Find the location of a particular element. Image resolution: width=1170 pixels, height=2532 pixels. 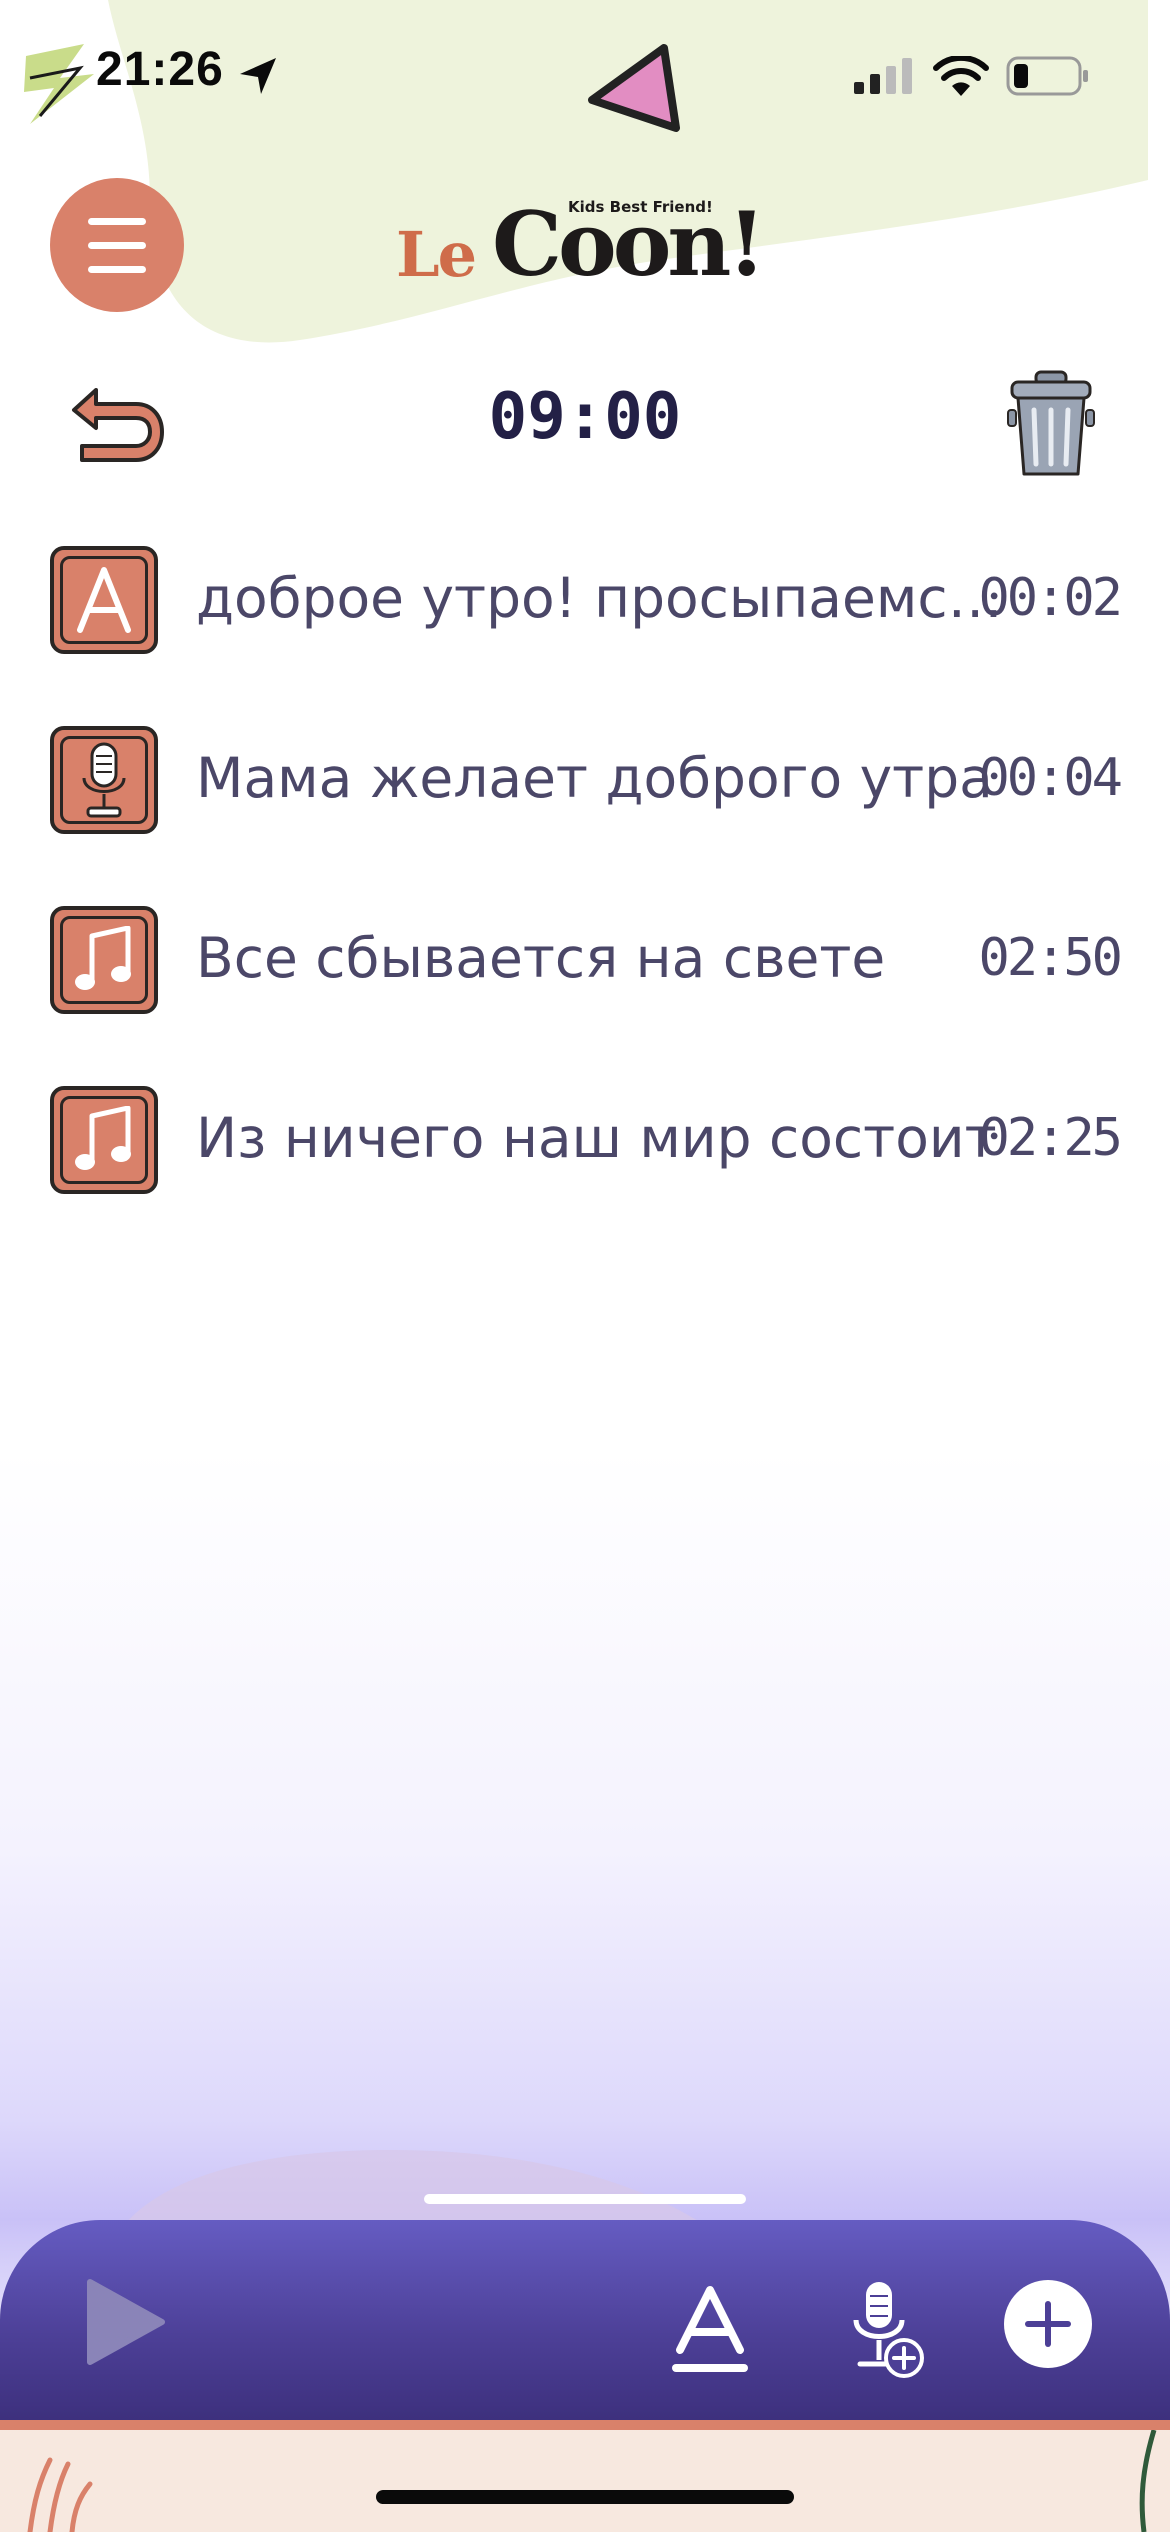

location-arrow-icon is located at coordinates (258, 76).